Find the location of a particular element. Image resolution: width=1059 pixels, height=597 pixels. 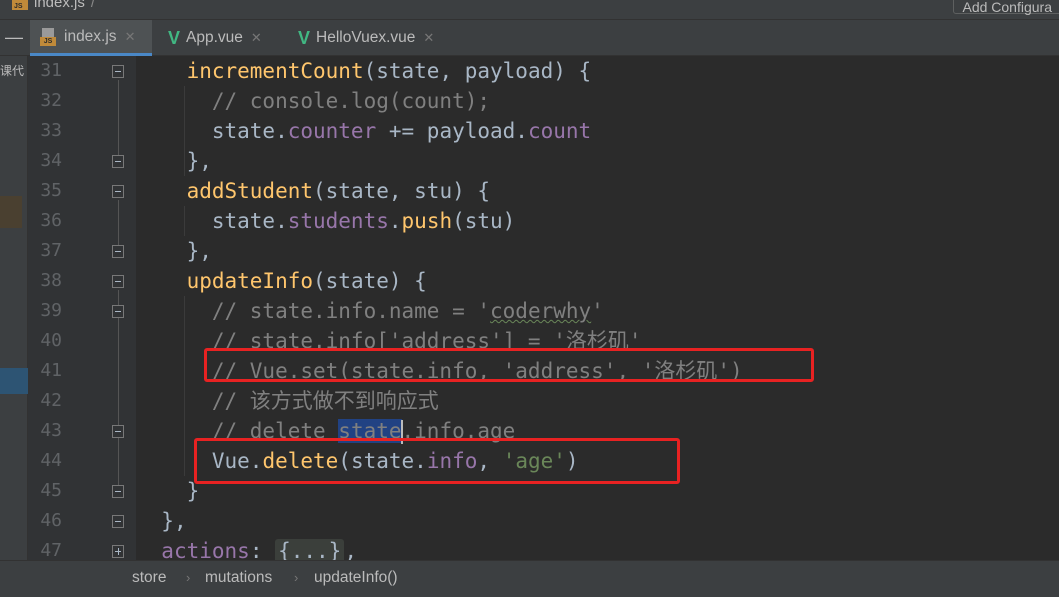

code-line: // console.log(count); is located at coordinates (313, 101).